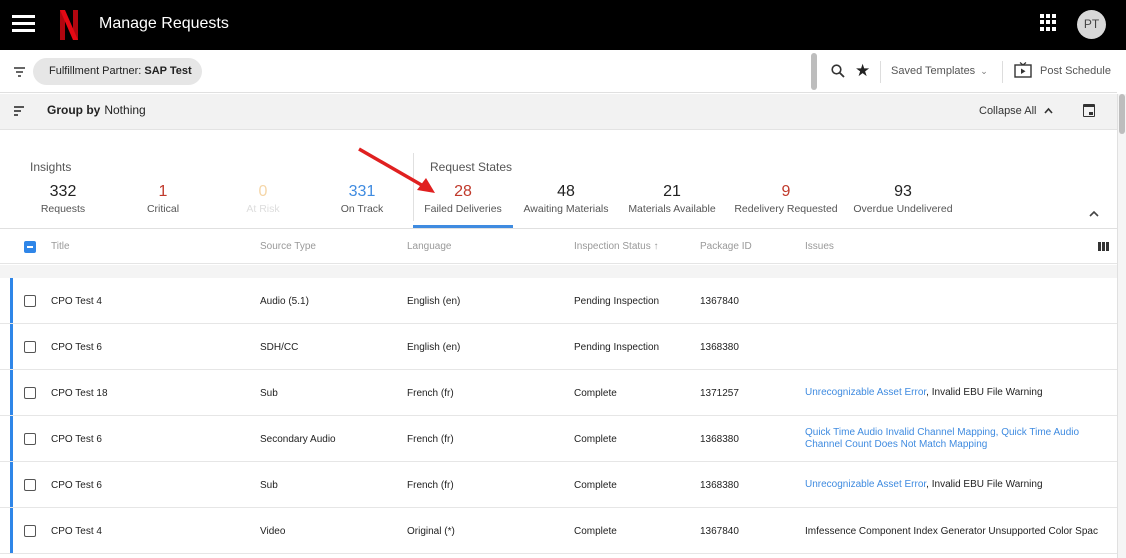  I want to click on cell-title: CPO Test 4, so click(76, 301).